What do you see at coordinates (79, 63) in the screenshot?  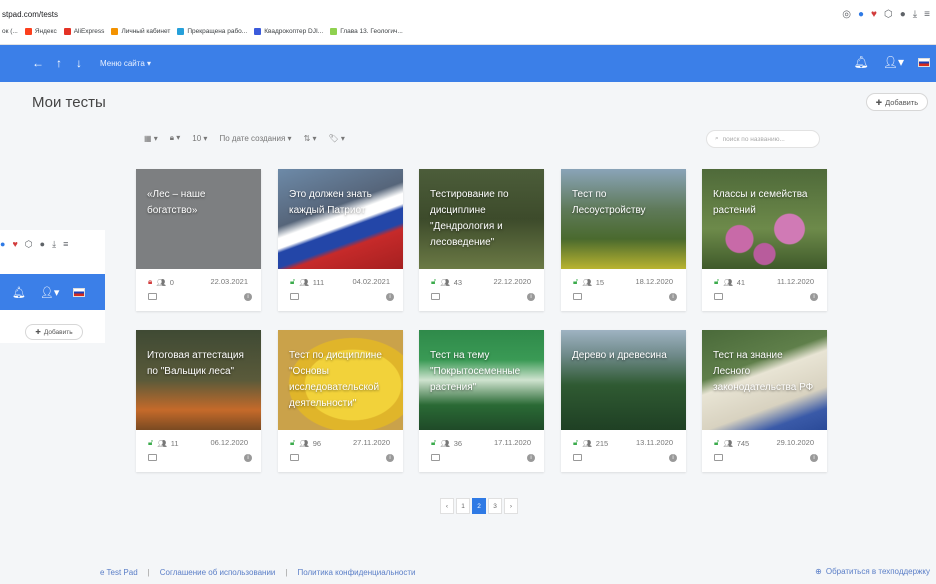 I see `down-arrow-icon: ↓` at bounding box center [79, 63].